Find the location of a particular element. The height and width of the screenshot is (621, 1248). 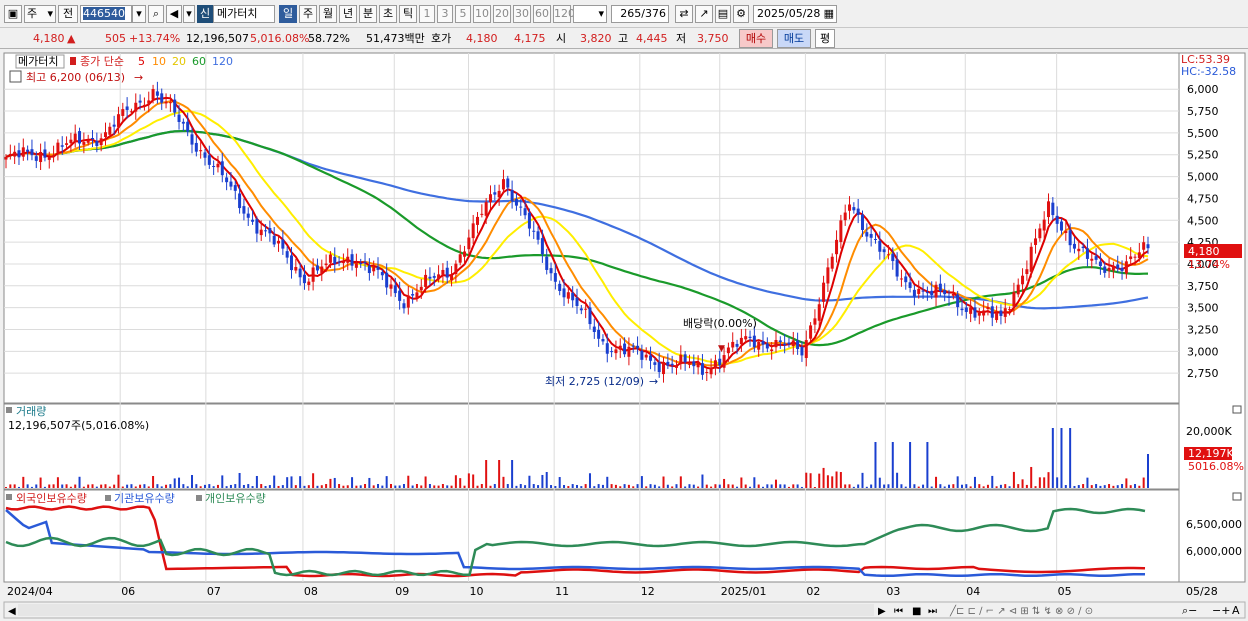

speaker-icon: ◀ is located at coordinates (174, 14).